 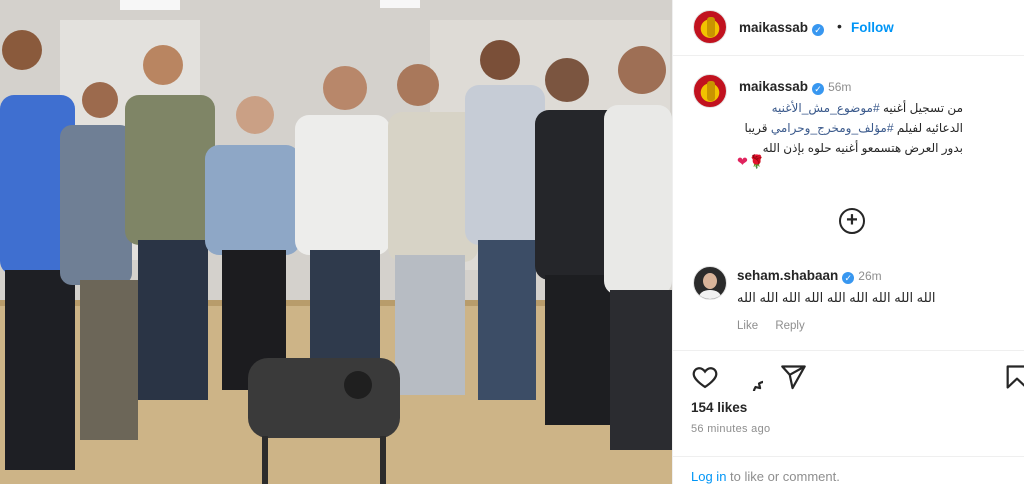 I want to click on hashtag-link: #موضوع_مش_الأغنيه, so click(x=826, y=108).